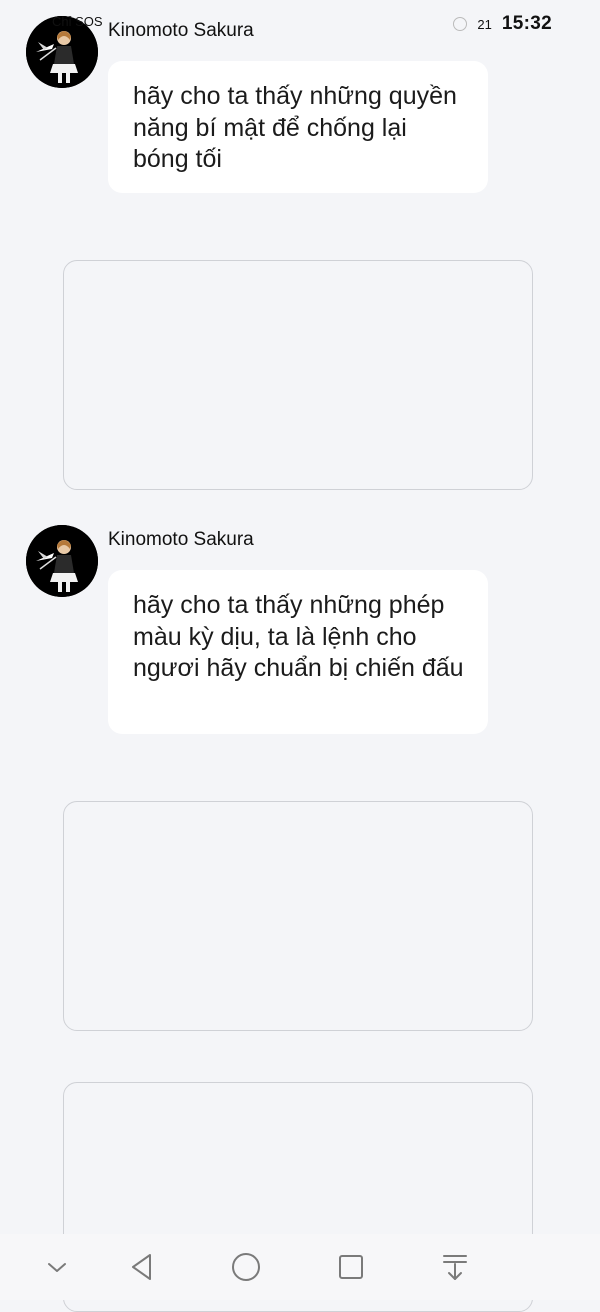 This screenshot has height=1312, width=600. What do you see at coordinates (526, 23) in the screenshot?
I see `status-time: 15:32` at bounding box center [526, 23].